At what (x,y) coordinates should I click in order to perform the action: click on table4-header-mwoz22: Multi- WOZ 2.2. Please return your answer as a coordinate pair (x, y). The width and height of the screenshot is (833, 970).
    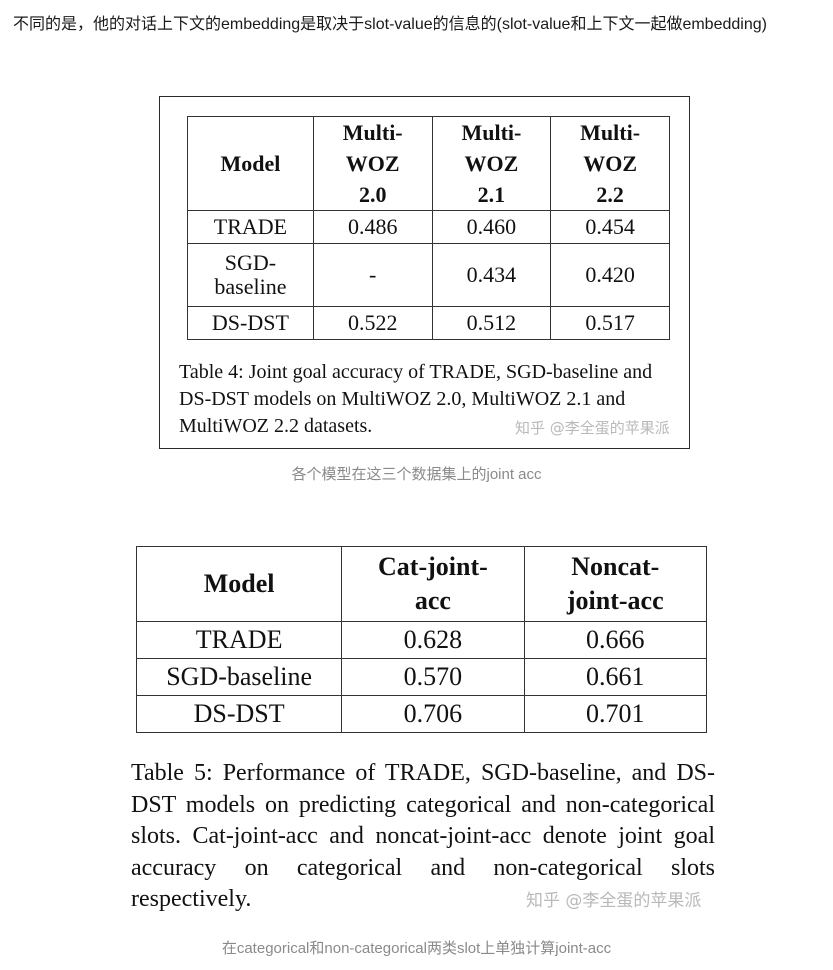
    Looking at the image, I should click on (610, 163).